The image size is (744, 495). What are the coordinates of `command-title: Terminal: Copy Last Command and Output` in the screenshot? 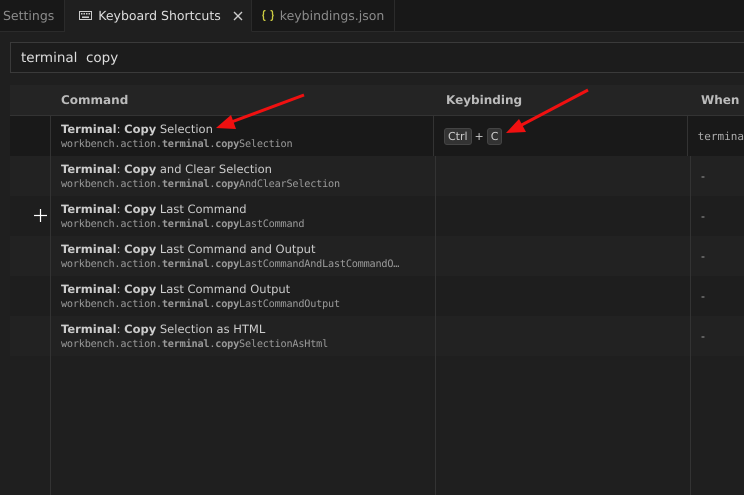 It's located at (188, 249).